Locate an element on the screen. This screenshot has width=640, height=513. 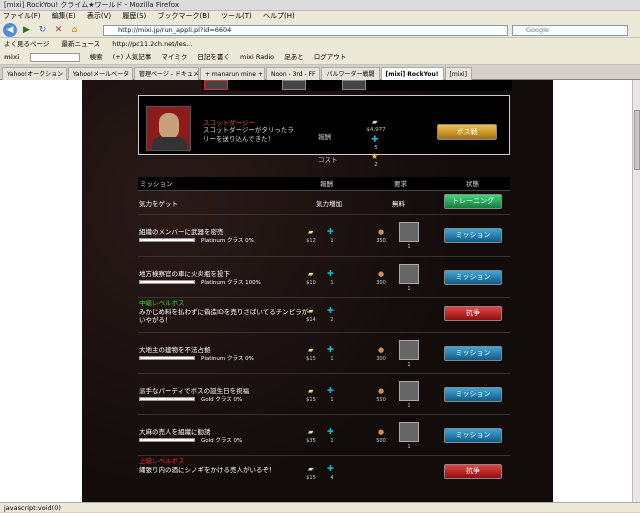
boss-fight-button: ボス戦 is located at coordinates (467, 132).